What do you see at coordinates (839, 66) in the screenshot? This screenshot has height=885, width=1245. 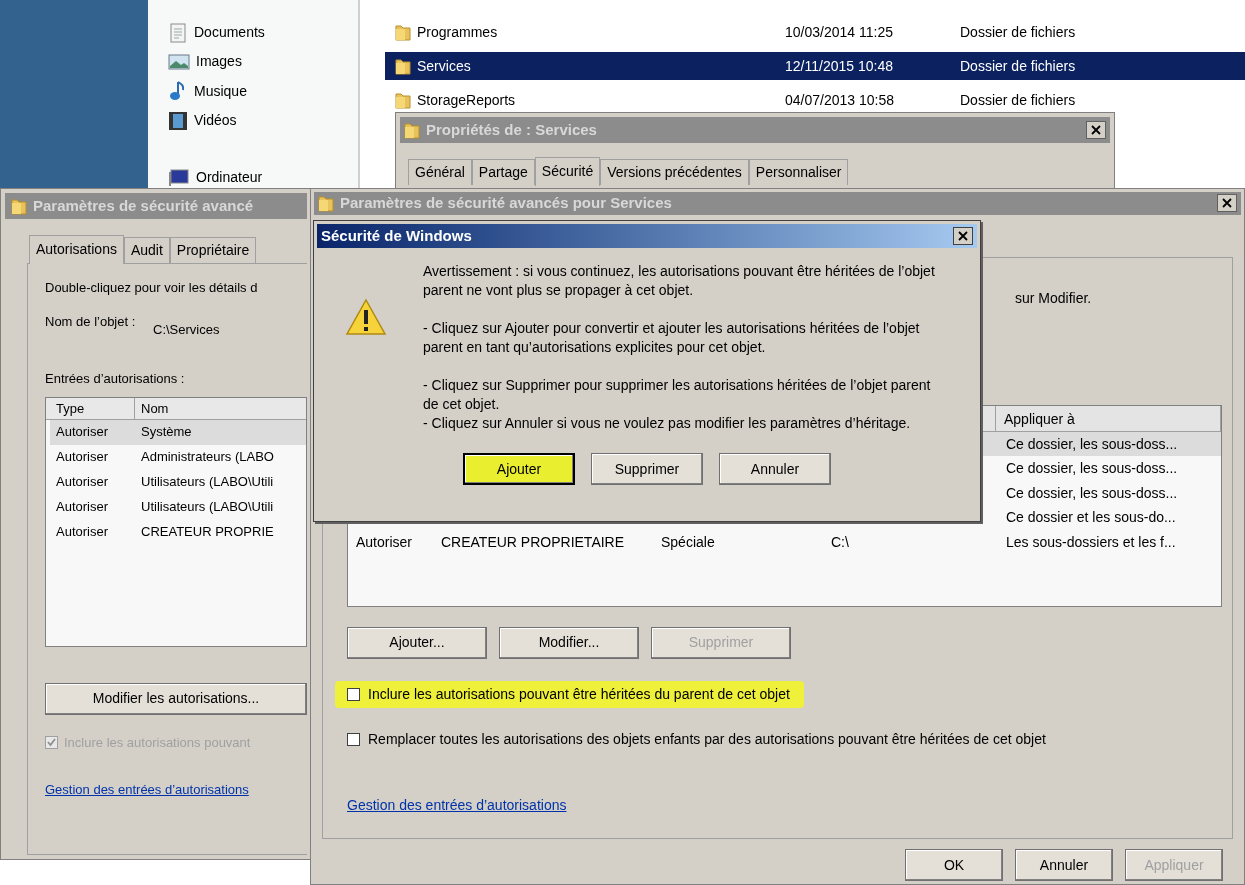 I see `file-date: 12/11/2015 10:48` at bounding box center [839, 66].